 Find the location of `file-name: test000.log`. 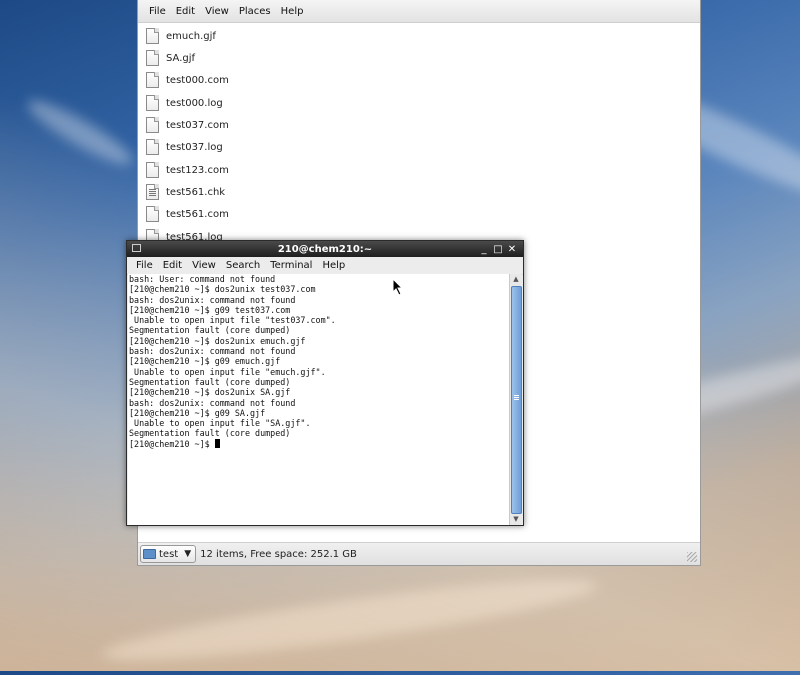

file-name: test000.log is located at coordinates (194, 103).